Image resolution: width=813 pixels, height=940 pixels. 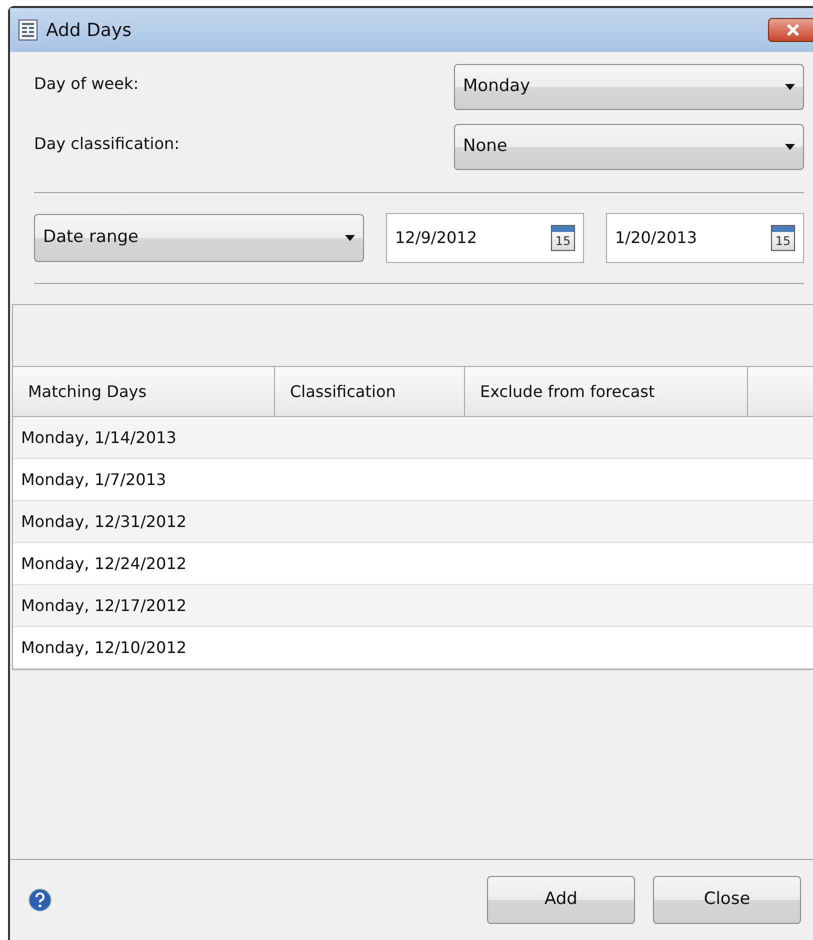 I want to click on table-row: Monday, 12/17/2012, so click(x=413, y=606).